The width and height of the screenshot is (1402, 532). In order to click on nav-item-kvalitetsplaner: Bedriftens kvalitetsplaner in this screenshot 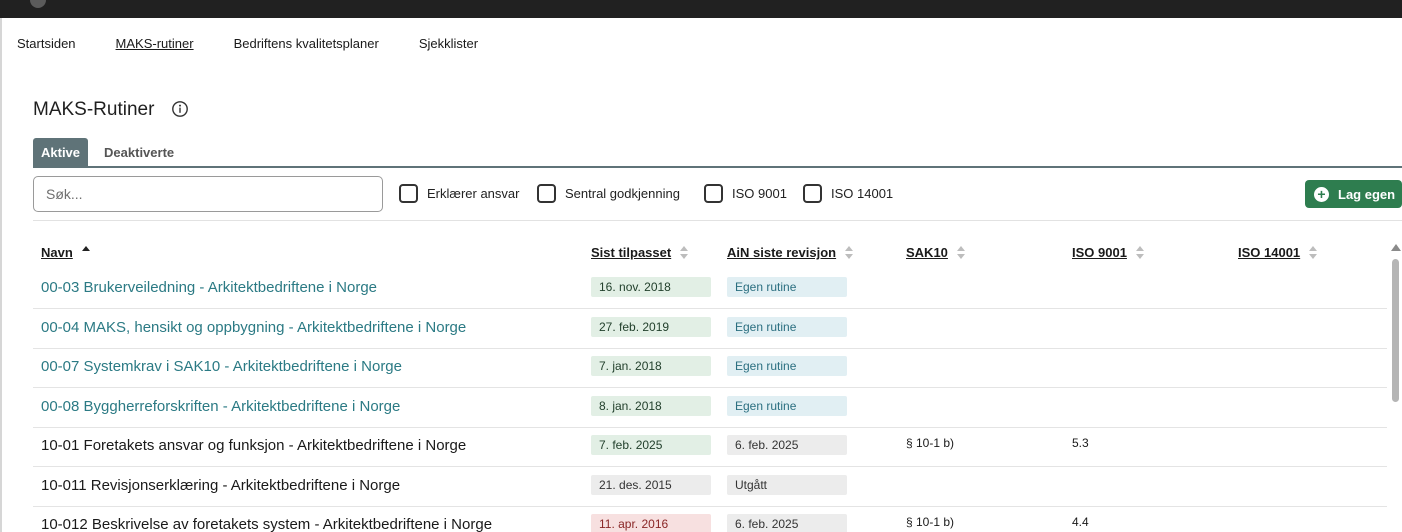, I will do `click(306, 43)`.